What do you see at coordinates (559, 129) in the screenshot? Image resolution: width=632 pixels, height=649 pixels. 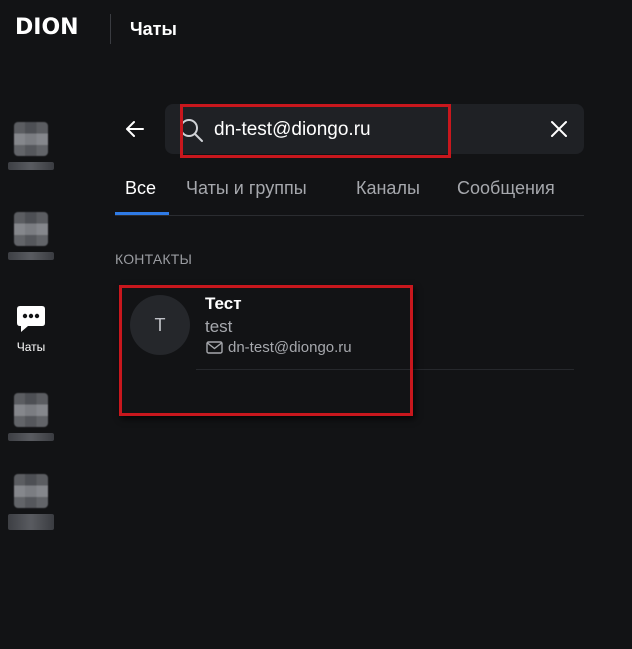 I see `close-icon` at bounding box center [559, 129].